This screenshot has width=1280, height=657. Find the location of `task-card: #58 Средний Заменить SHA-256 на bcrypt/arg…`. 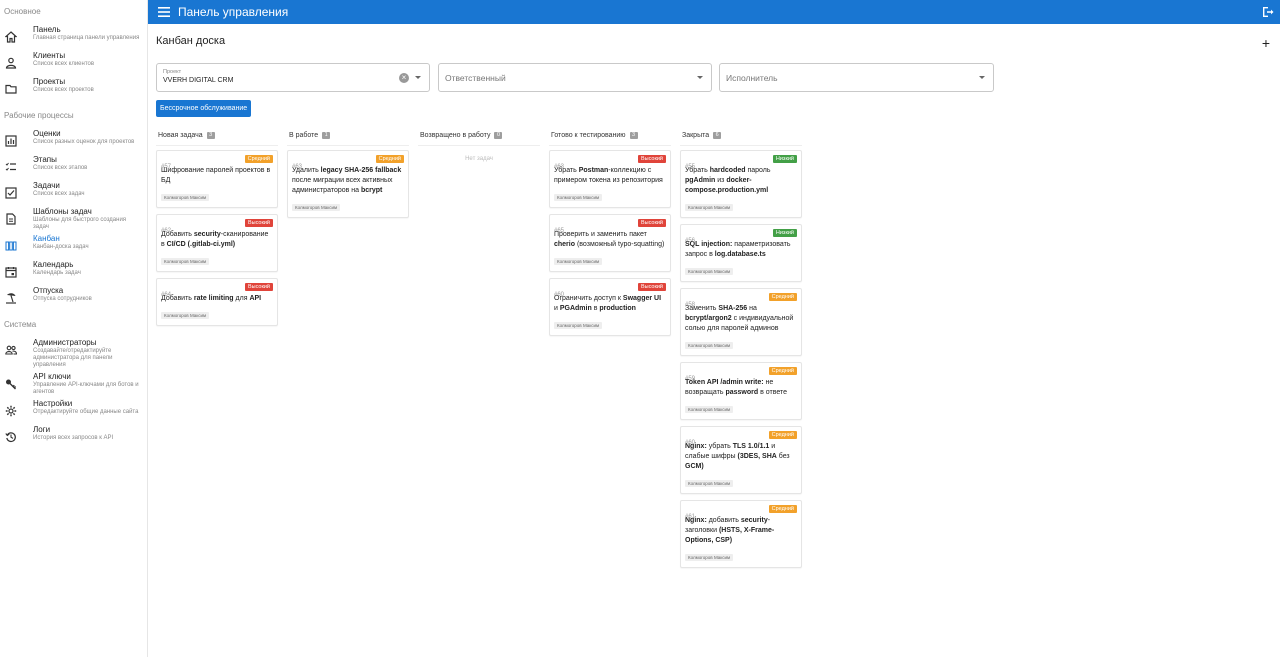

task-card: #58 Средний Заменить SHA-256 на bcrypt/arg… is located at coordinates (741, 322).